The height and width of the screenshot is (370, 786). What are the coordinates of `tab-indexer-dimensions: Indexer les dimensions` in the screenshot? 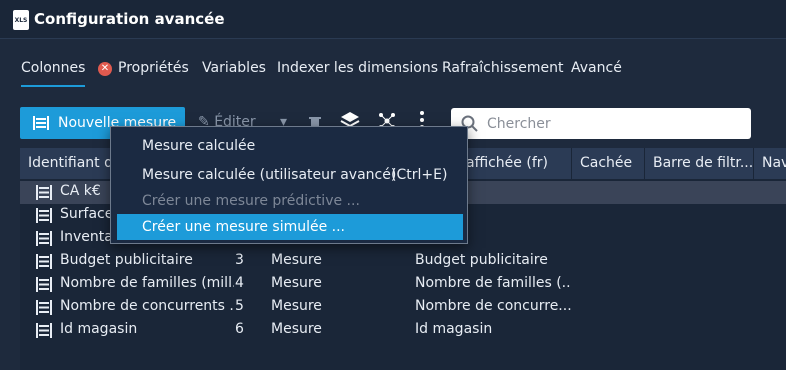 It's located at (357, 68).